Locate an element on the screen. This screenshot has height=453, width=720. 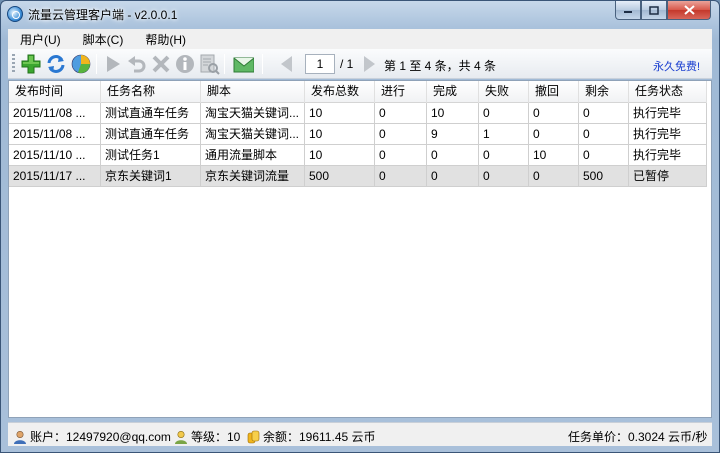
maximize-icon is located at coordinates (654, 10).